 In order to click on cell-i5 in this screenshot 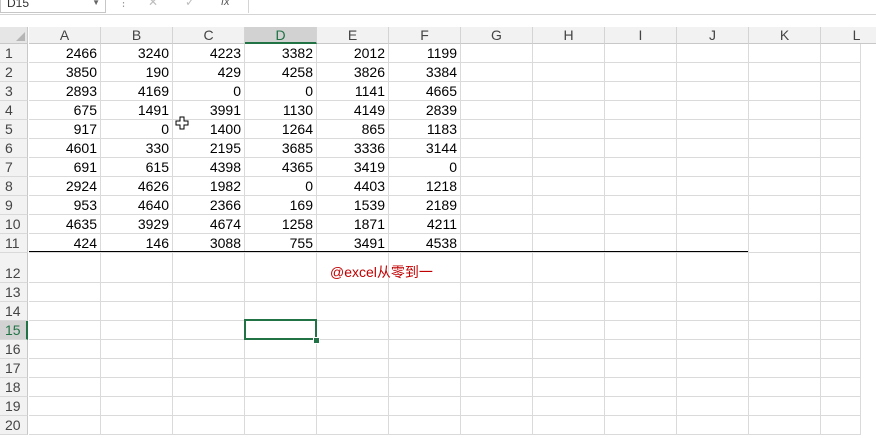, I will do `click(641, 129)`.